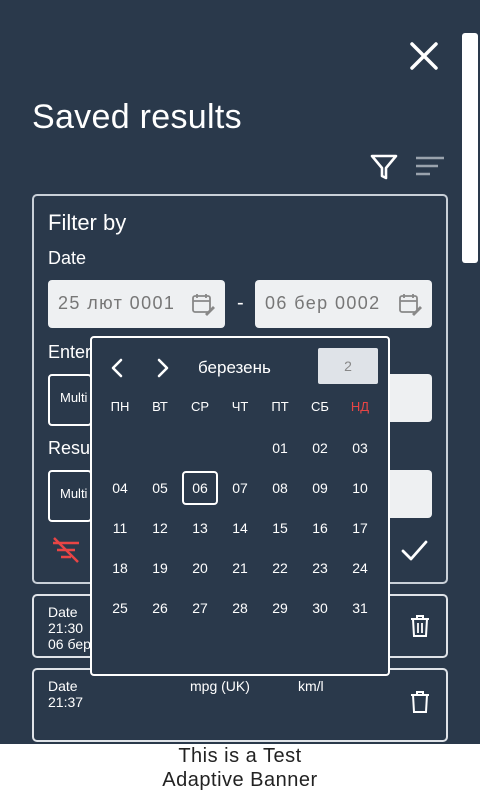  I want to click on card-mpg-label: mpg (UK), so click(220, 686).